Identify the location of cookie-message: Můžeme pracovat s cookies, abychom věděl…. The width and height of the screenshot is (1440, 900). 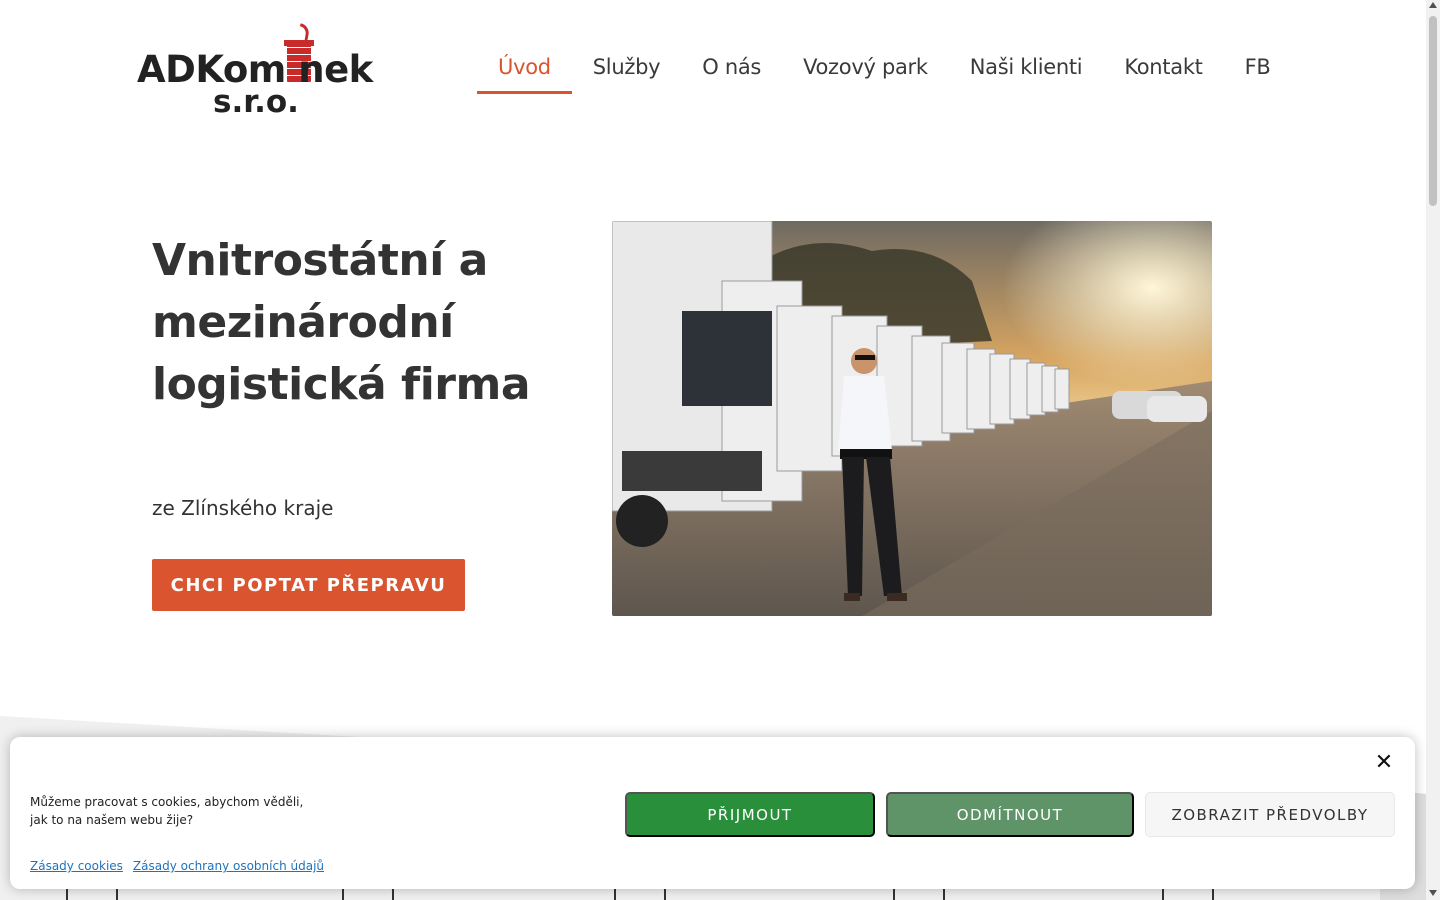
(167, 811).